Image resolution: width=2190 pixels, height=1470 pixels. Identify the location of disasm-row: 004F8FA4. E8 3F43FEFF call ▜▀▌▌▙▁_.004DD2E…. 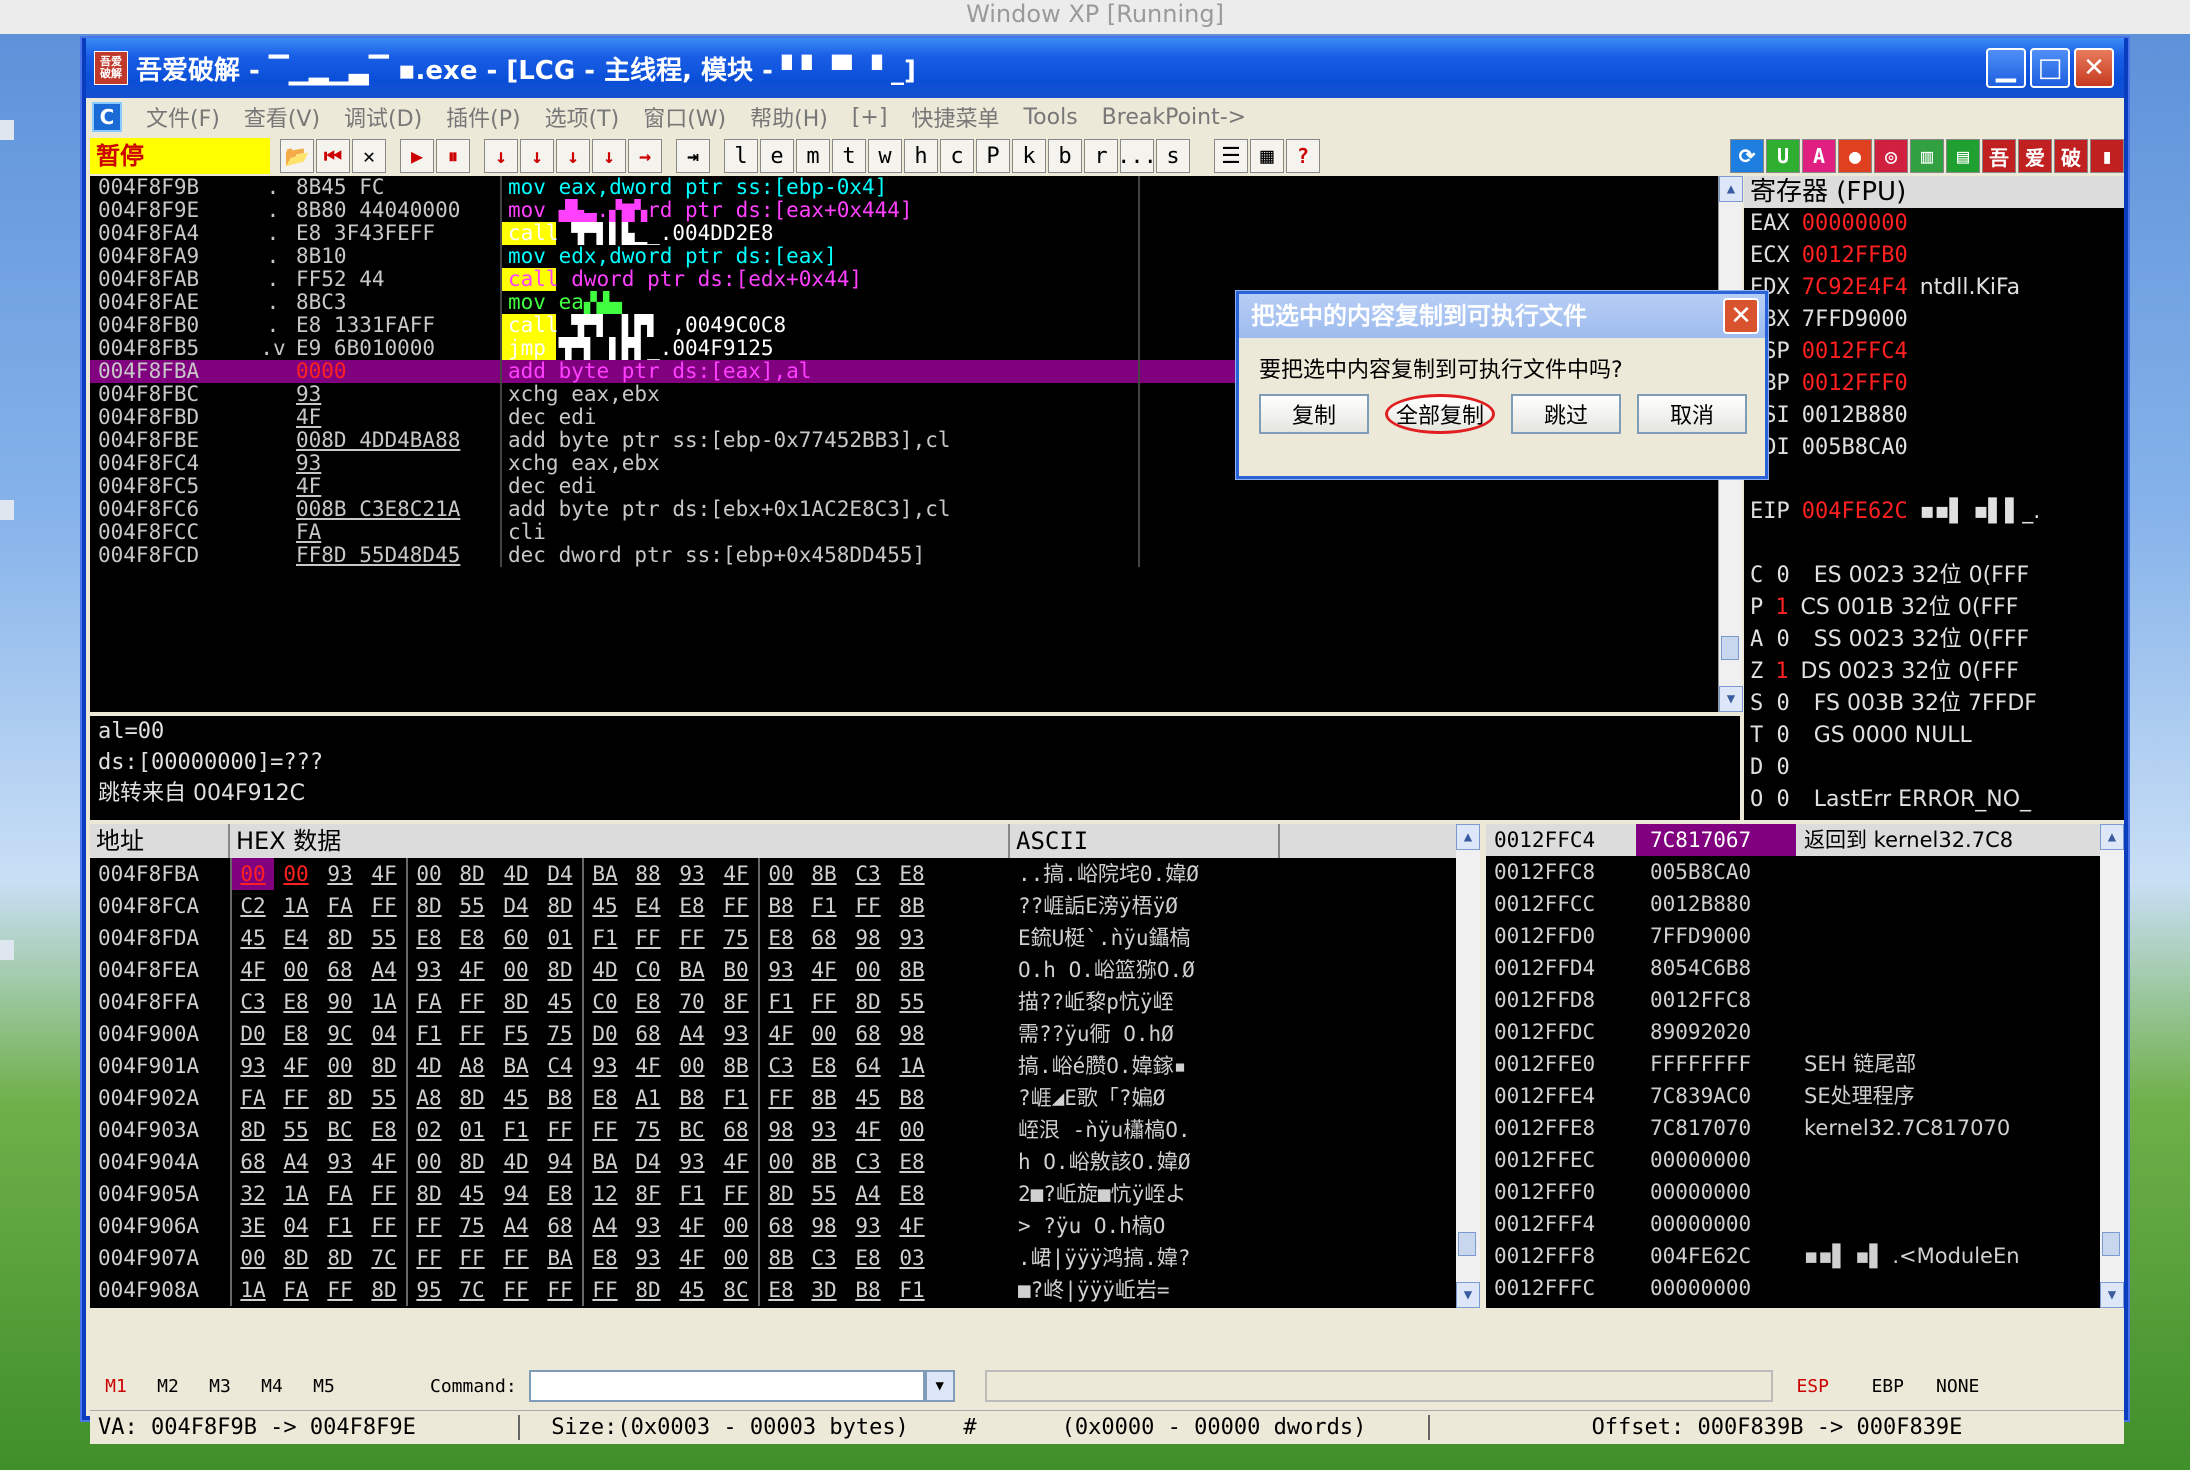
(904, 233).